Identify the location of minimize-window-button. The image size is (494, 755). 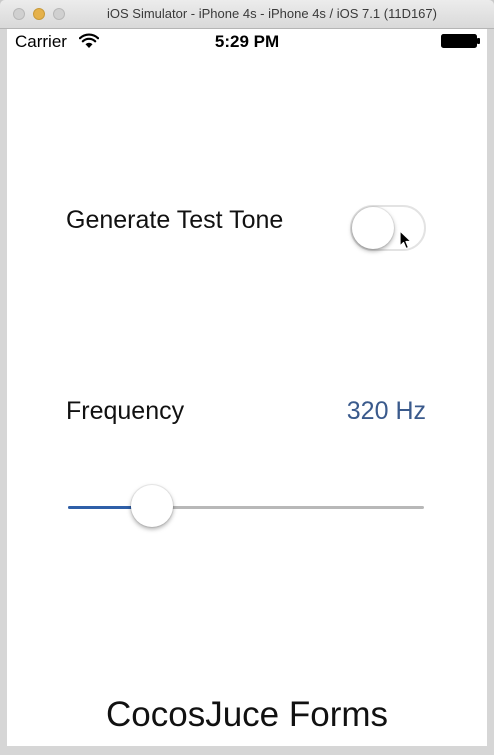
(39, 14).